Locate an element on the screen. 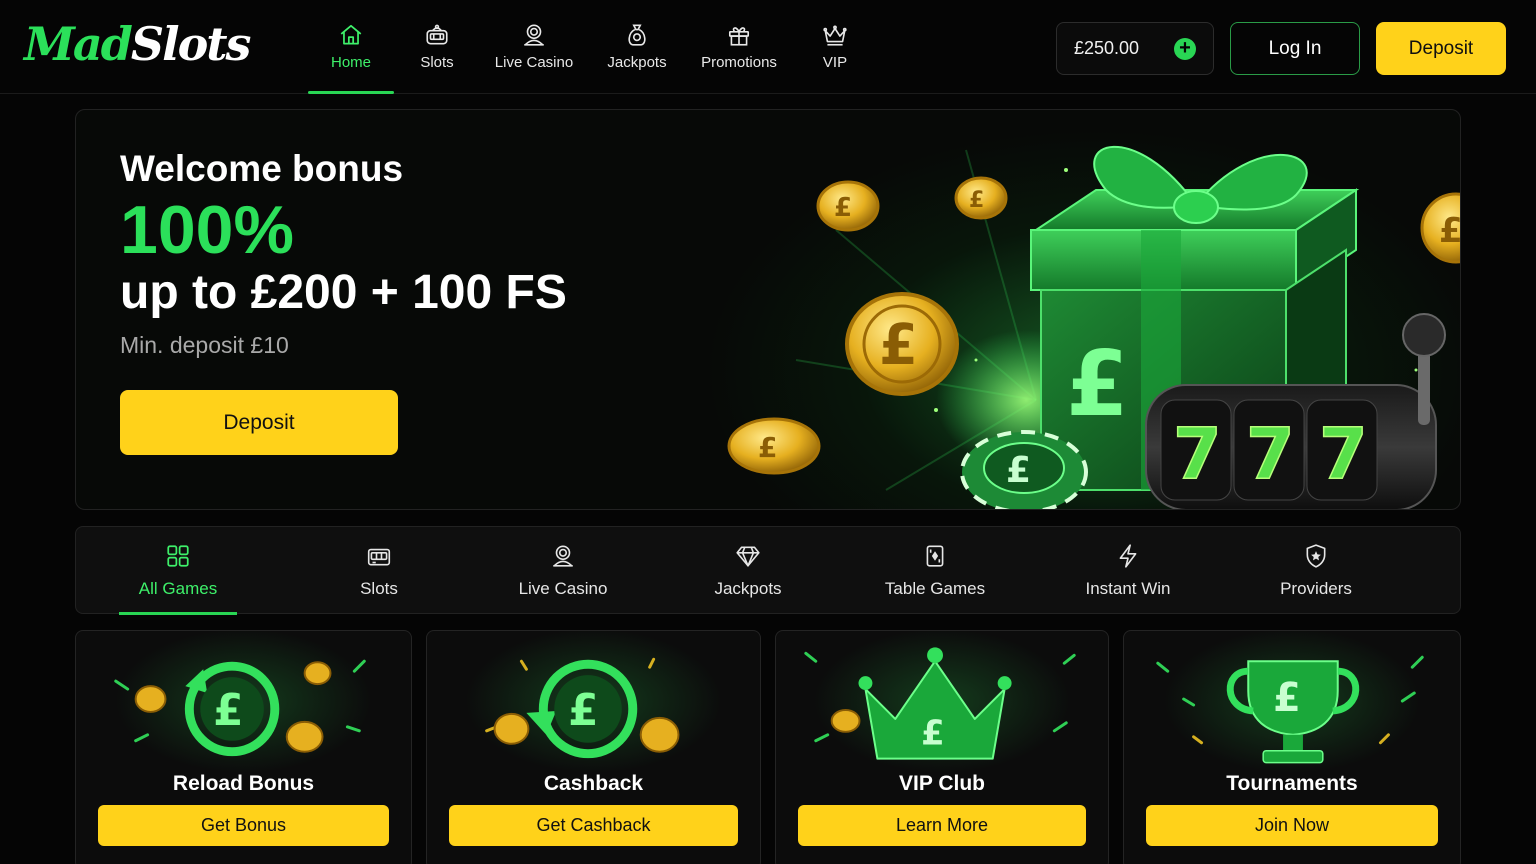 Image resolution: width=1536 pixels, height=864 pixels. tab-label-instant-win: Instant Win is located at coordinates (1128, 588).